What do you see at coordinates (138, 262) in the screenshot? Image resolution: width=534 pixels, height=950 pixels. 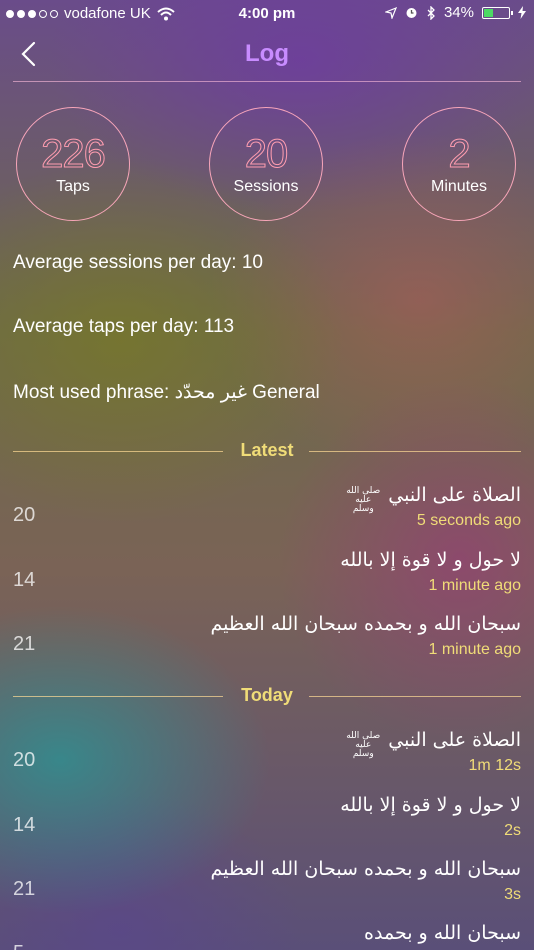 I see `average-sessions-text: Average sessions per day: 10` at bounding box center [138, 262].